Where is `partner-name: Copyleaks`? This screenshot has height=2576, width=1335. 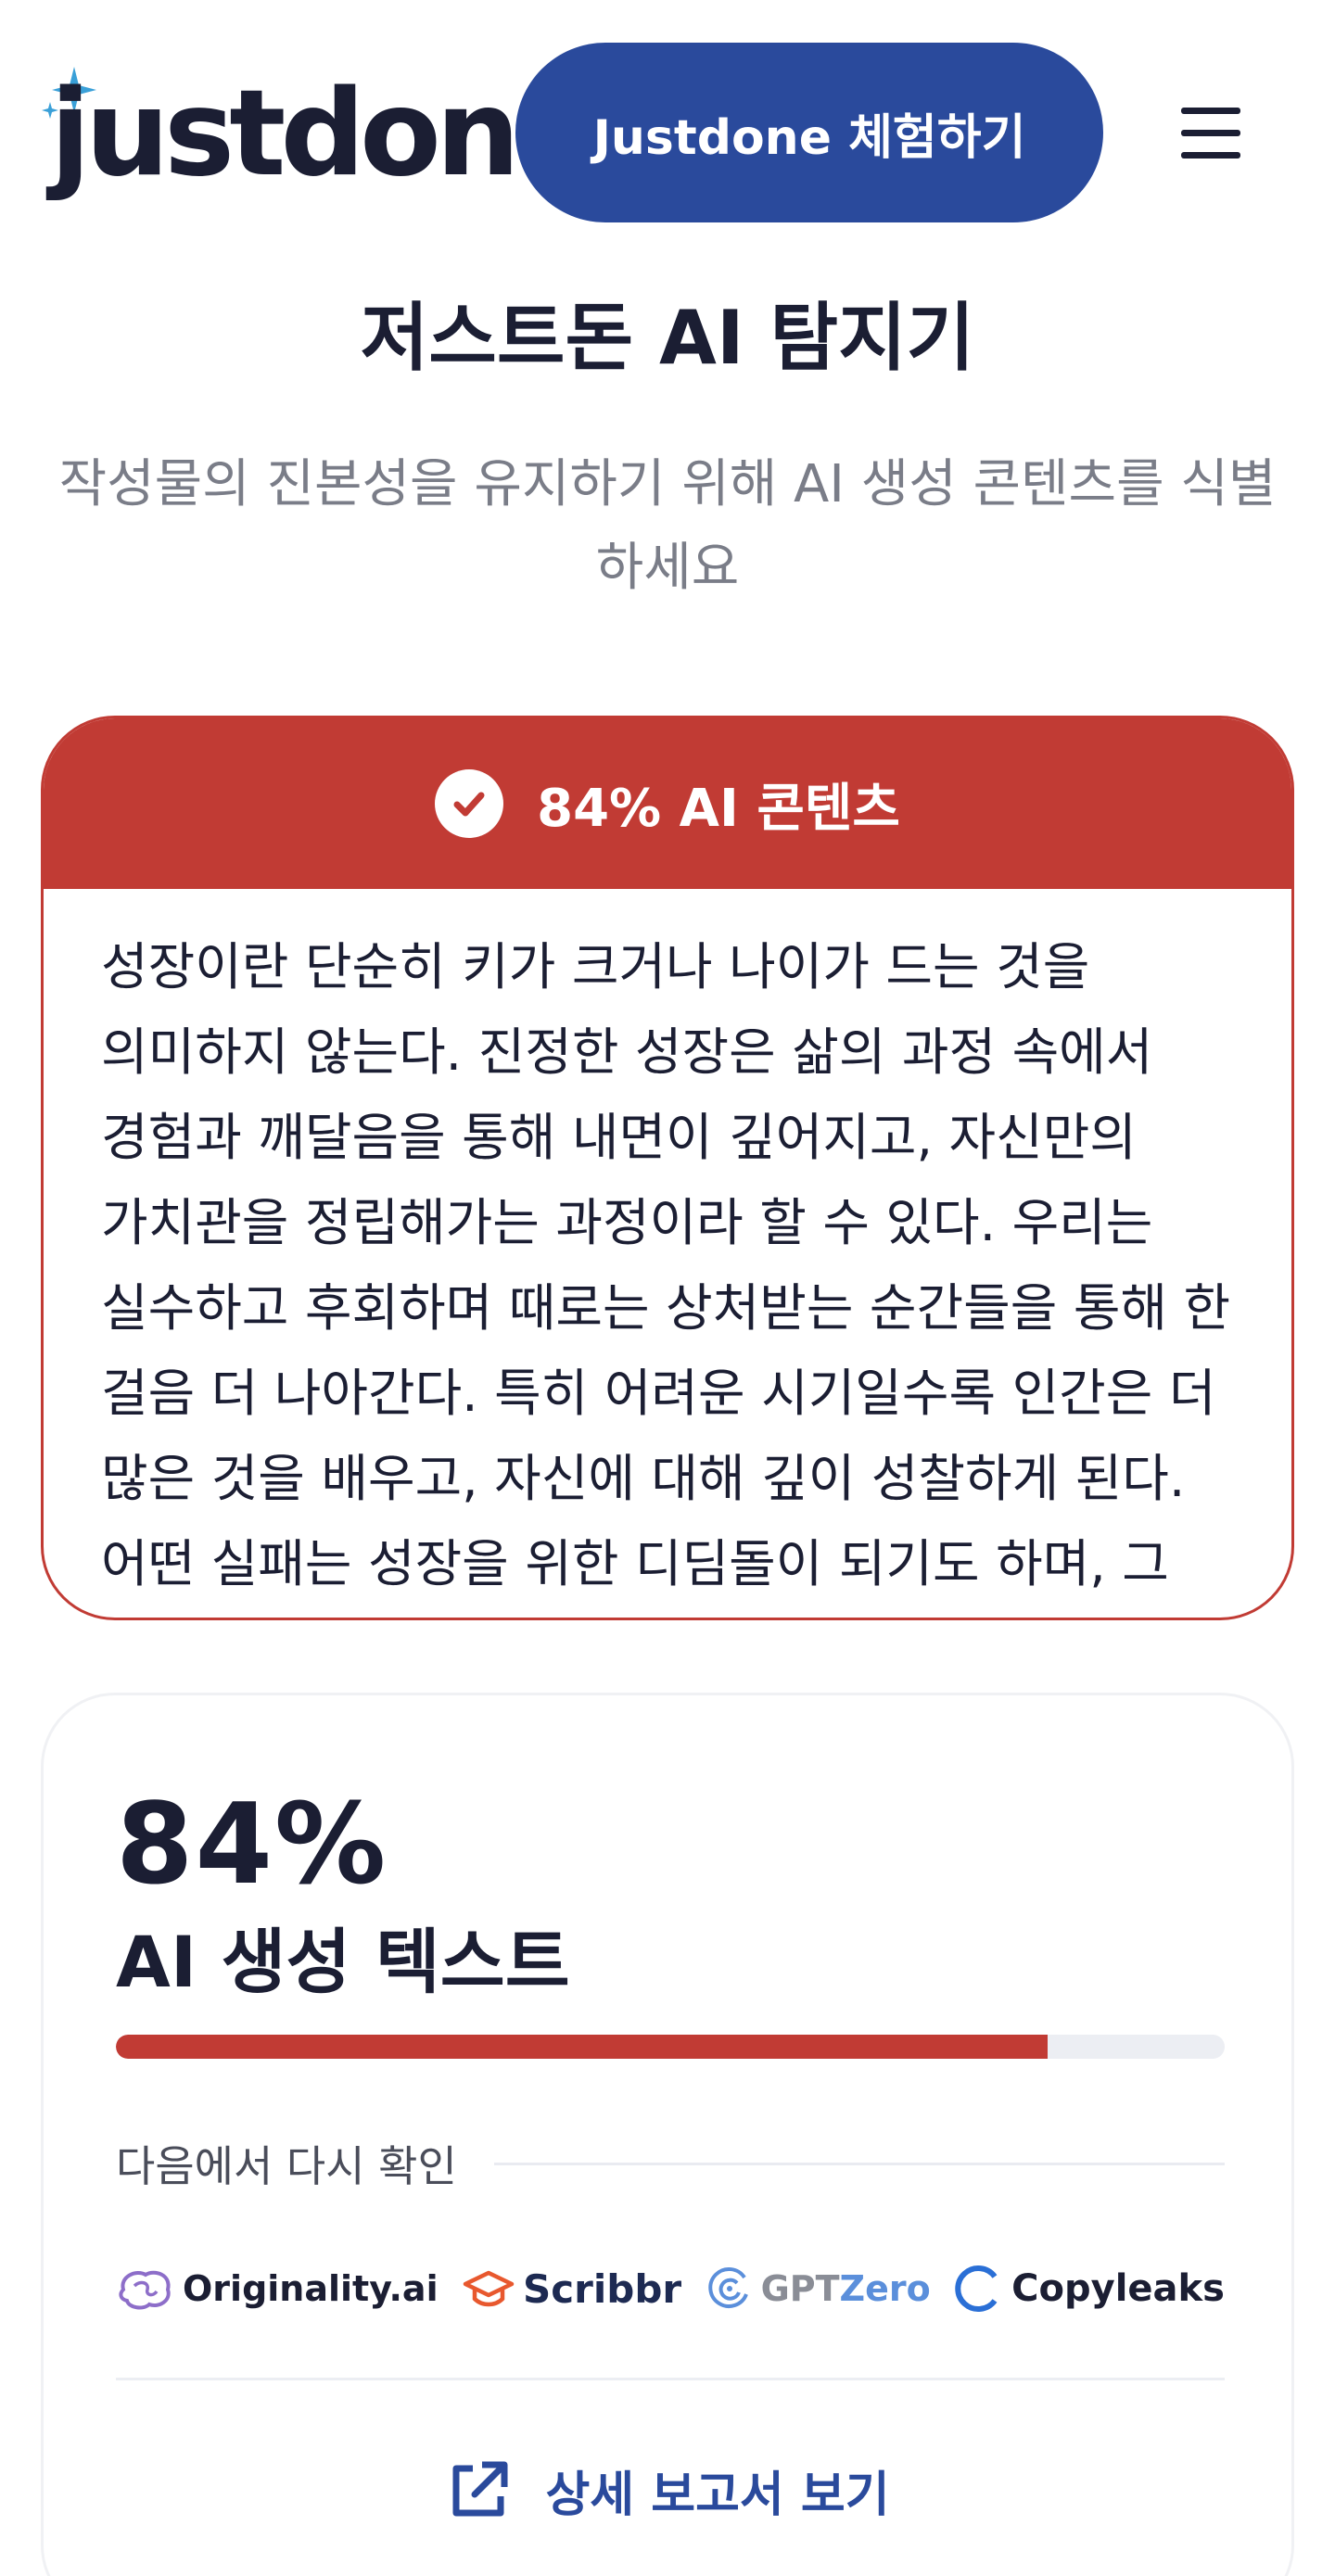 partner-name: Copyleaks is located at coordinates (1118, 2288).